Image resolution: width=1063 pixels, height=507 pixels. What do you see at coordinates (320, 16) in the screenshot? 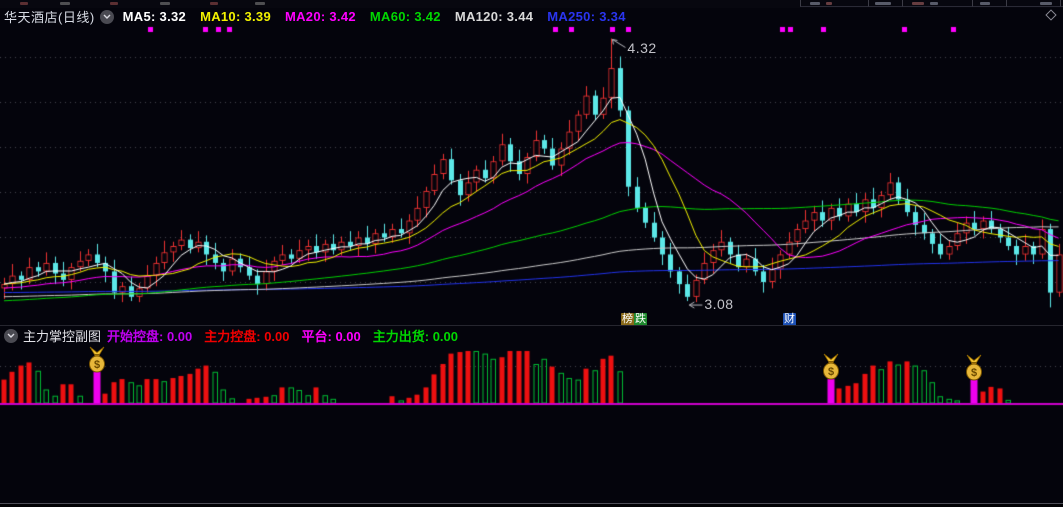
I see `ma-label-ma20: MA20: 3.42` at bounding box center [320, 16].